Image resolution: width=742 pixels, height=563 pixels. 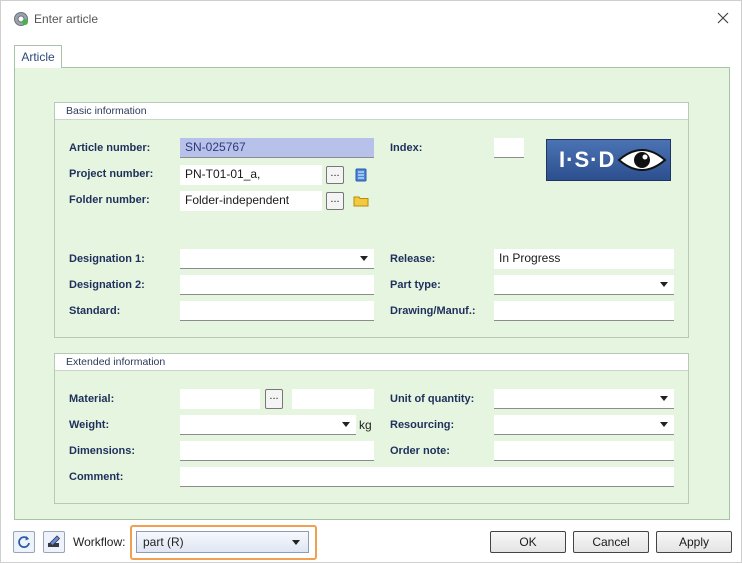 I want to click on folder-icon, so click(x=361, y=201).